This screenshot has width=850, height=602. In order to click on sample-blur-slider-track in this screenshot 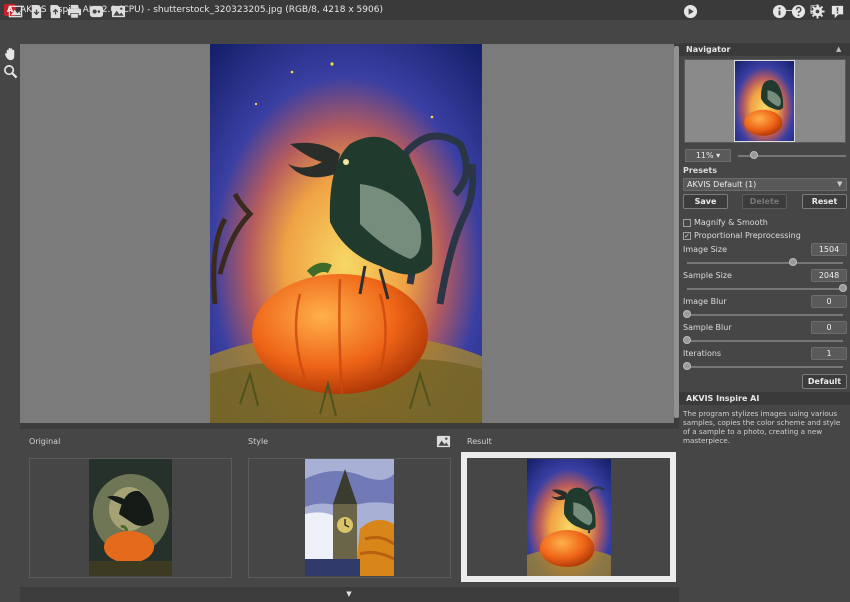, I will do `click(765, 341)`.